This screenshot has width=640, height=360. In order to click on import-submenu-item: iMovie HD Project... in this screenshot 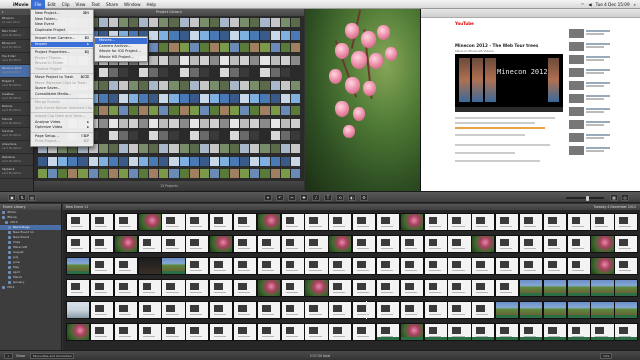, I will do `click(121, 58)`.